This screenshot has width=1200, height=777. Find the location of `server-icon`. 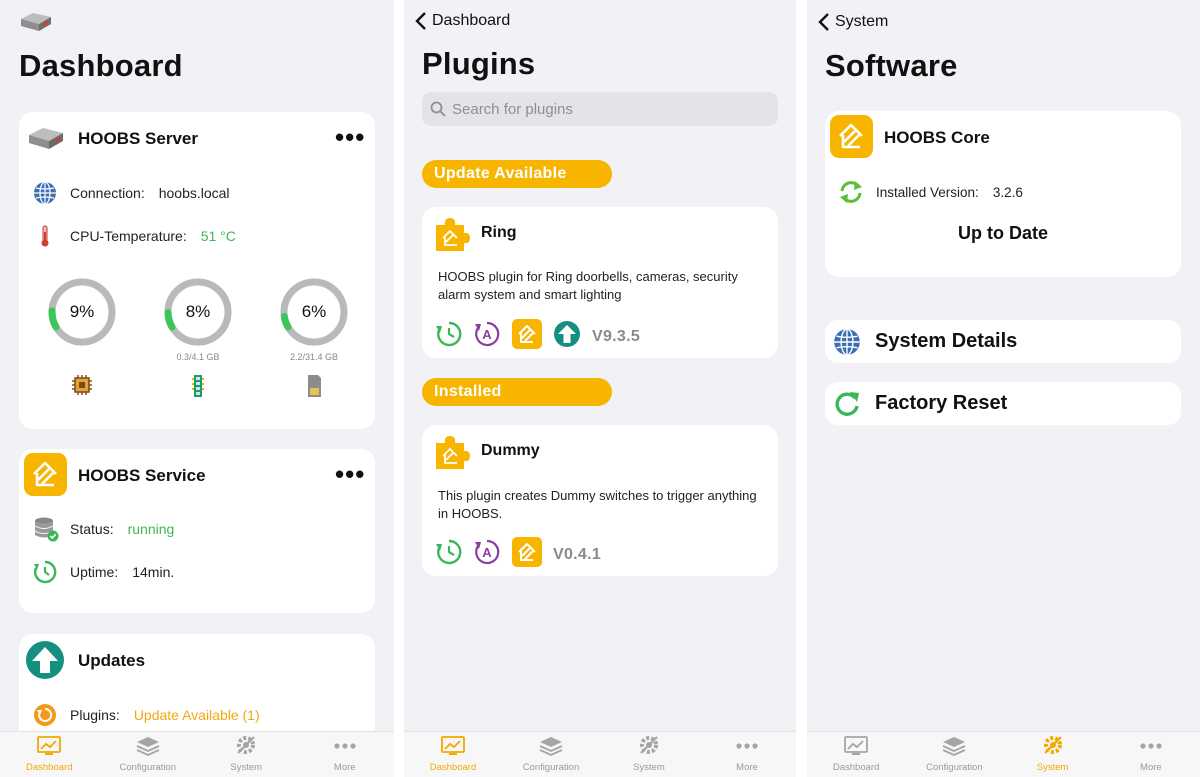

server-icon is located at coordinates (46, 138).